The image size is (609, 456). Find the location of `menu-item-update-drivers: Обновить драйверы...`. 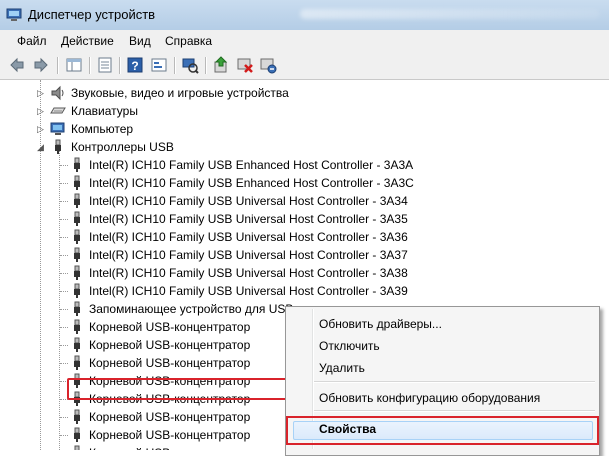

menu-item-update-drivers: Обновить драйверы... is located at coordinates (380, 324).